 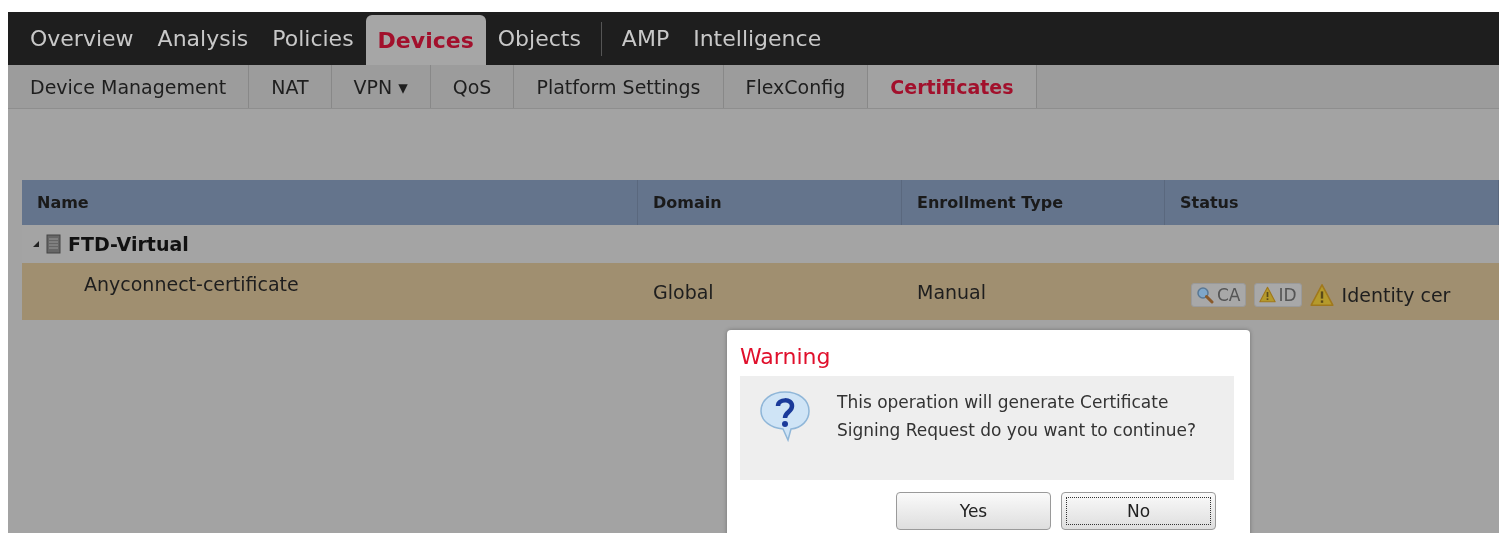 I want to click on nav-tab: Analysis, so click(x=203, y=38).